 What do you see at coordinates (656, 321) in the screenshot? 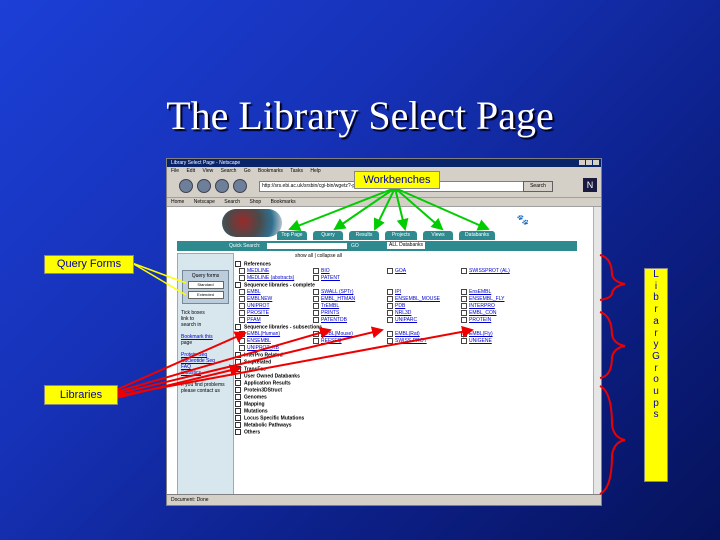
I see `library-groups-letter: a` at bounding box center [656, 321].